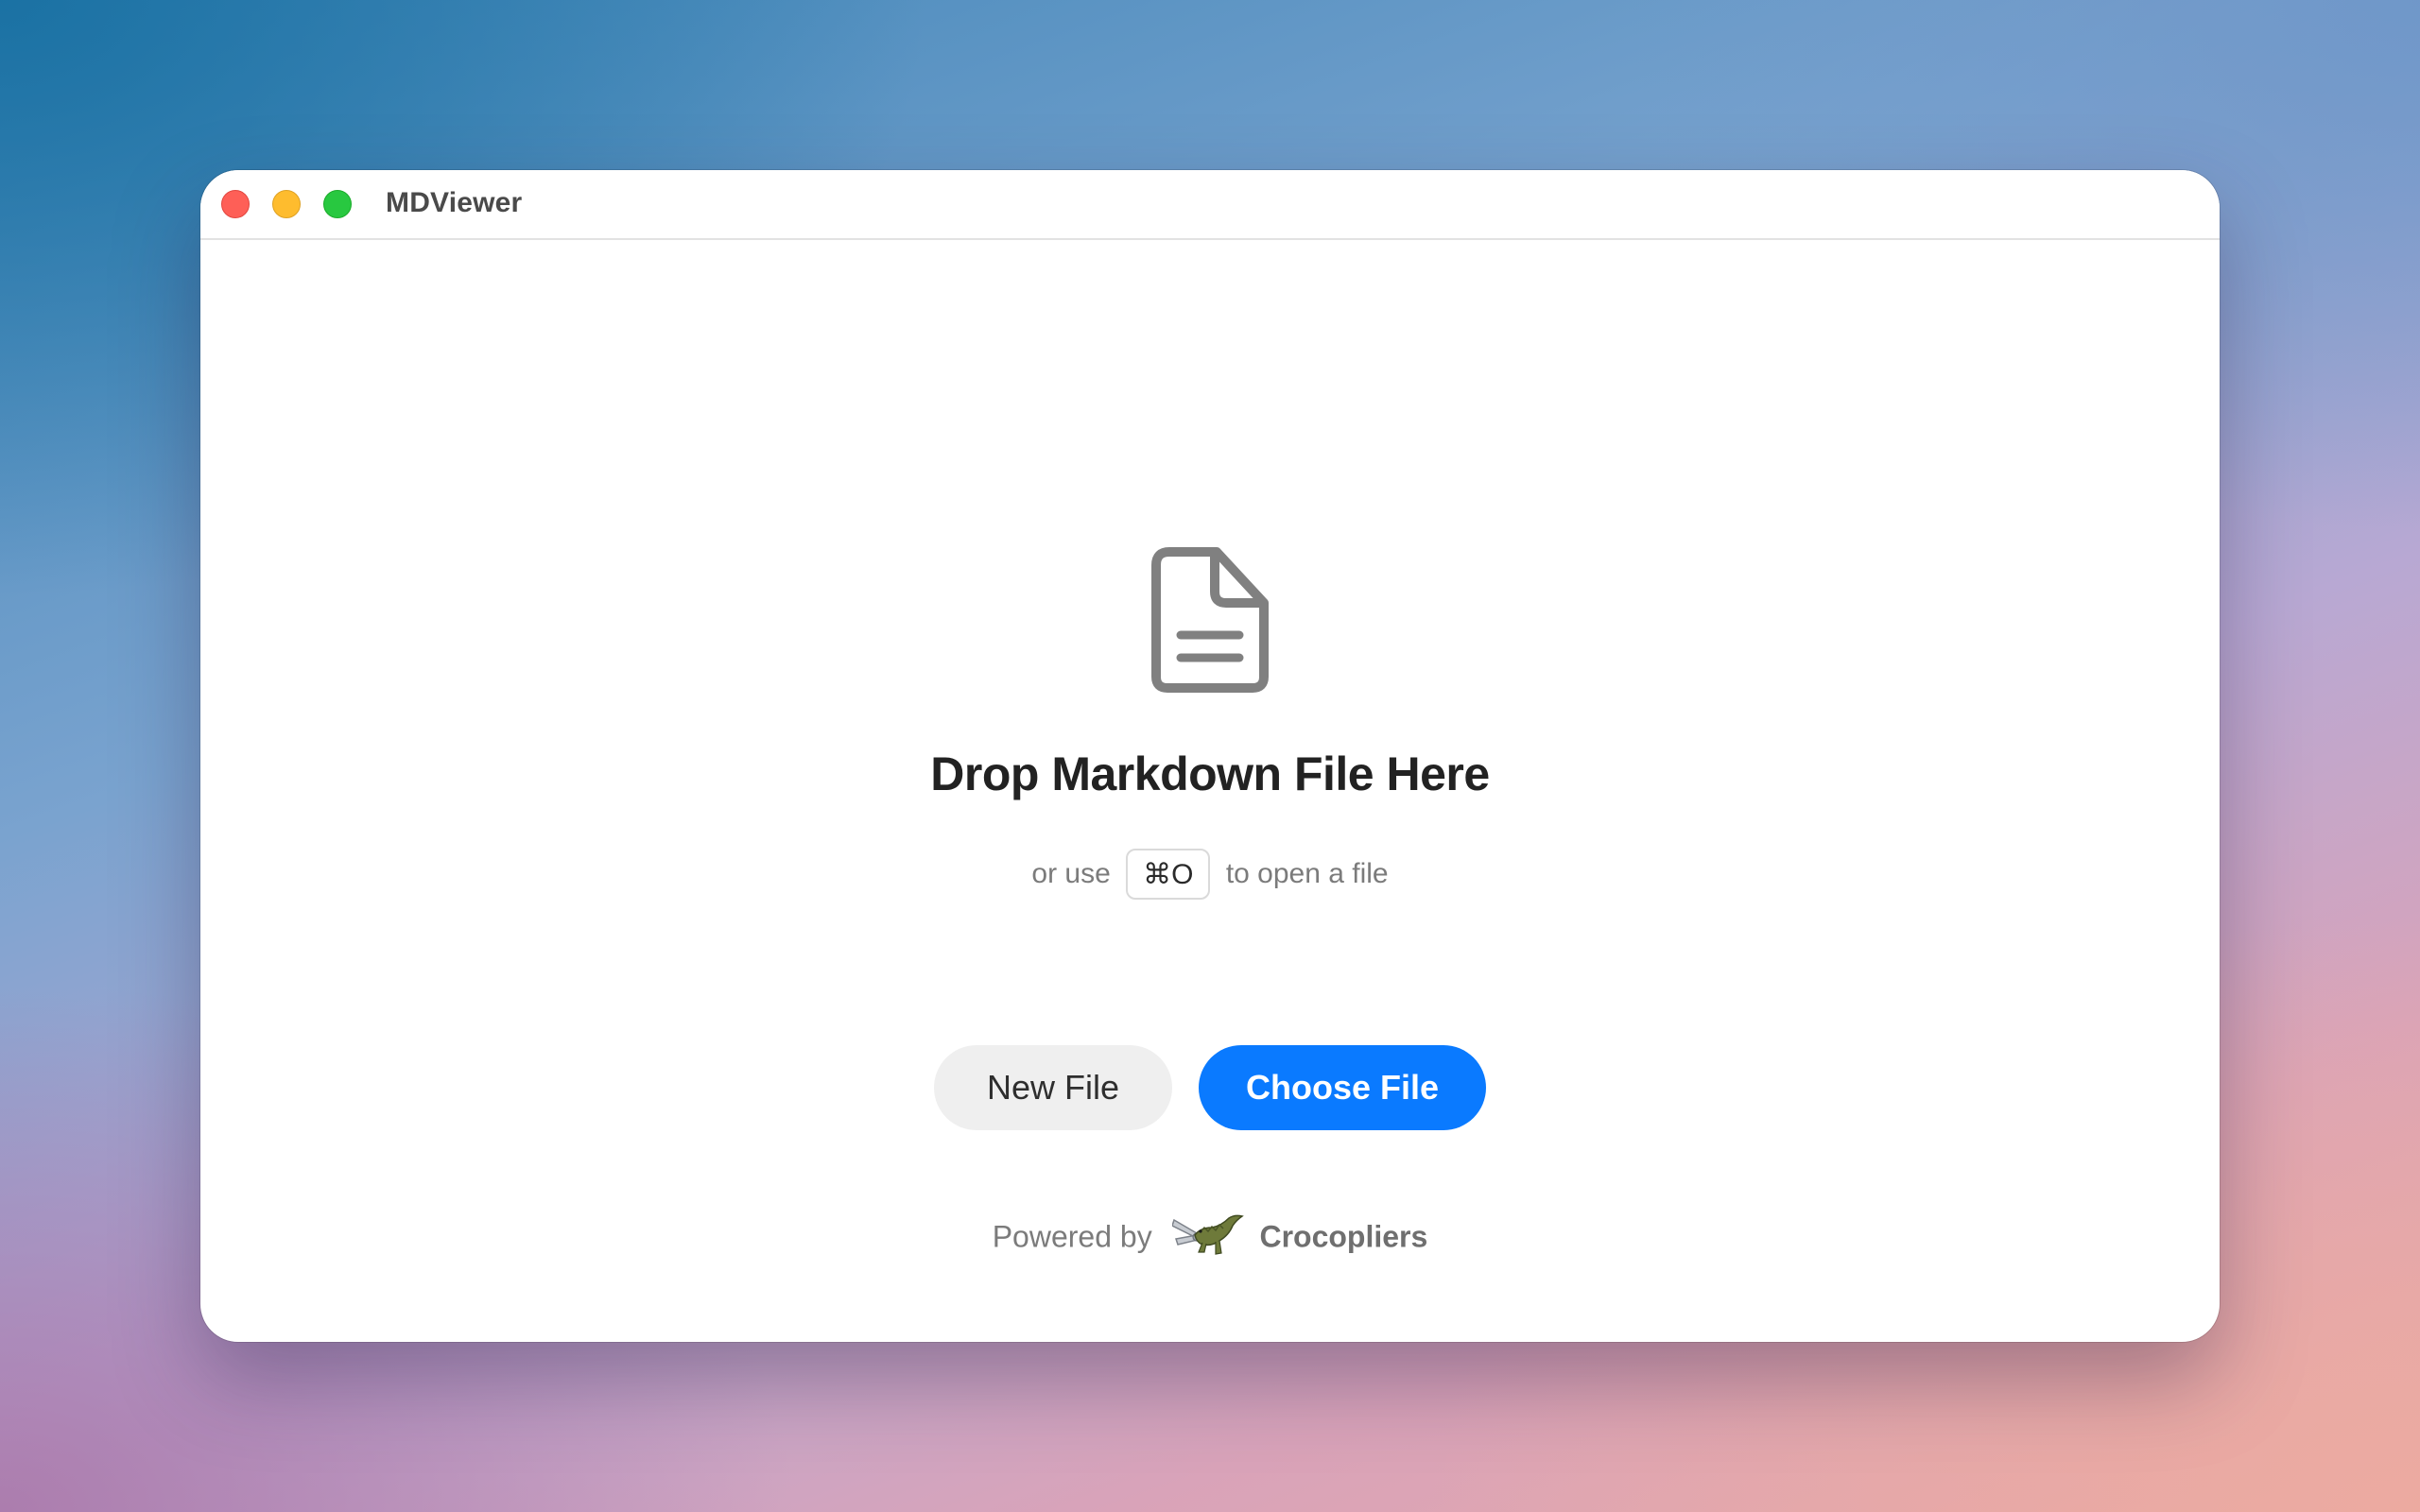  What do you see at coordinates (1071, 874) in the screenshot?
I see `hint-prefix: or use` at bounding box center [1071, 874].